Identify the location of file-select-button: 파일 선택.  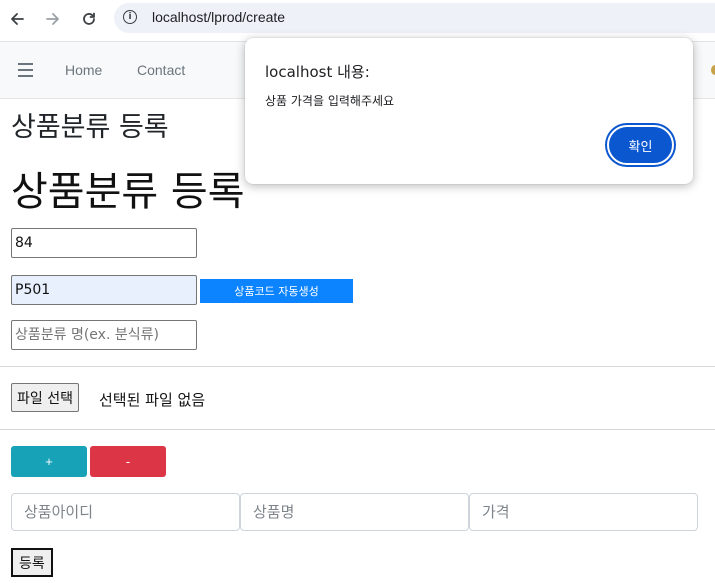
(45, 397).